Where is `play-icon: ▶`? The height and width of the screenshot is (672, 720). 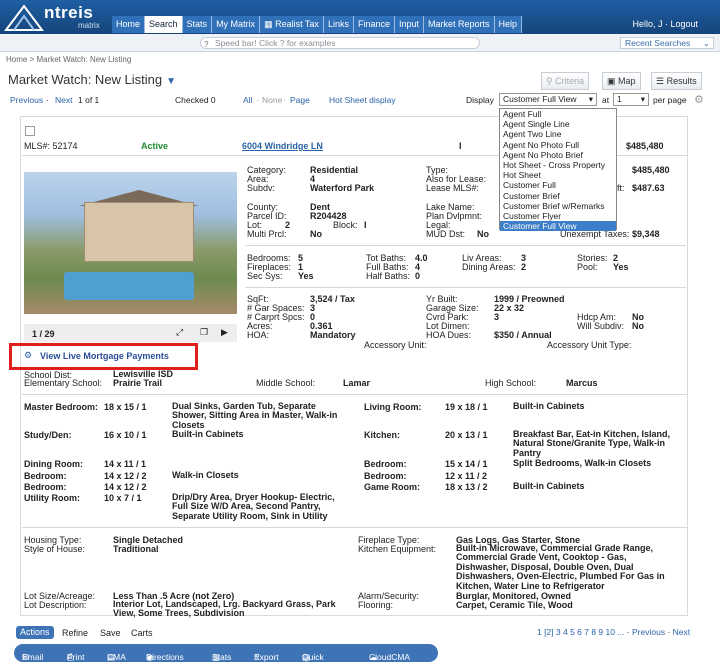
play-icon: ▶ is located at coordinates (224, 332).